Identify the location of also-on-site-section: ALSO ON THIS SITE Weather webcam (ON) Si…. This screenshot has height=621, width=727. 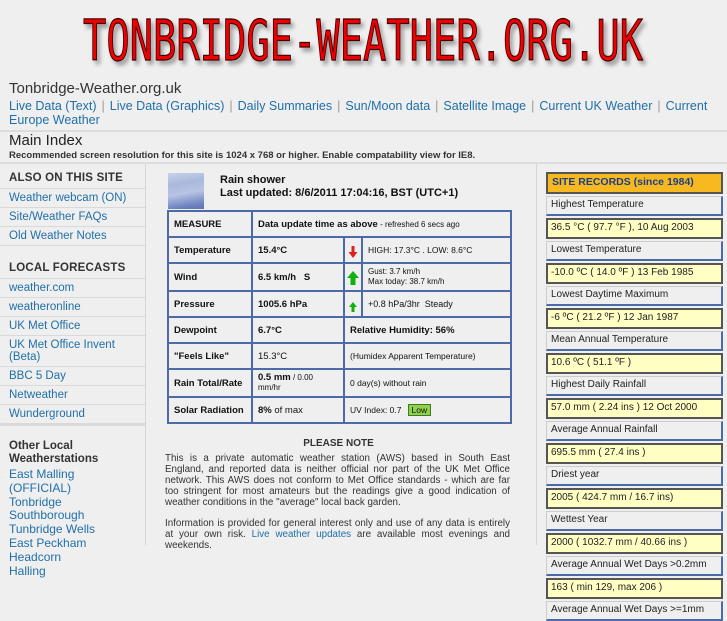
(72, 205).